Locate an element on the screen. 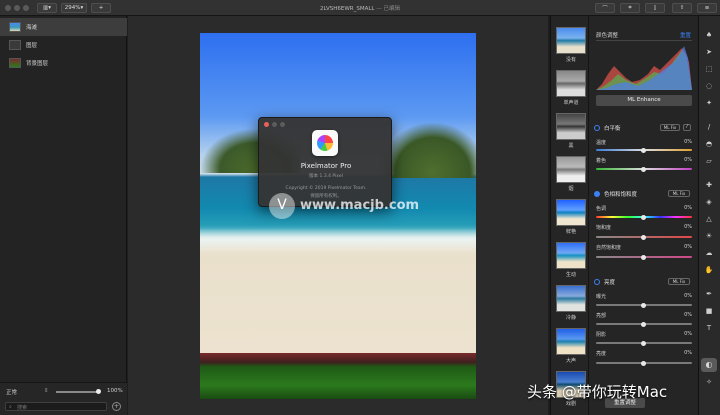 This screenshot has height=415, width=720. crop-button: ⌗ is located at coordinates (630, 8).